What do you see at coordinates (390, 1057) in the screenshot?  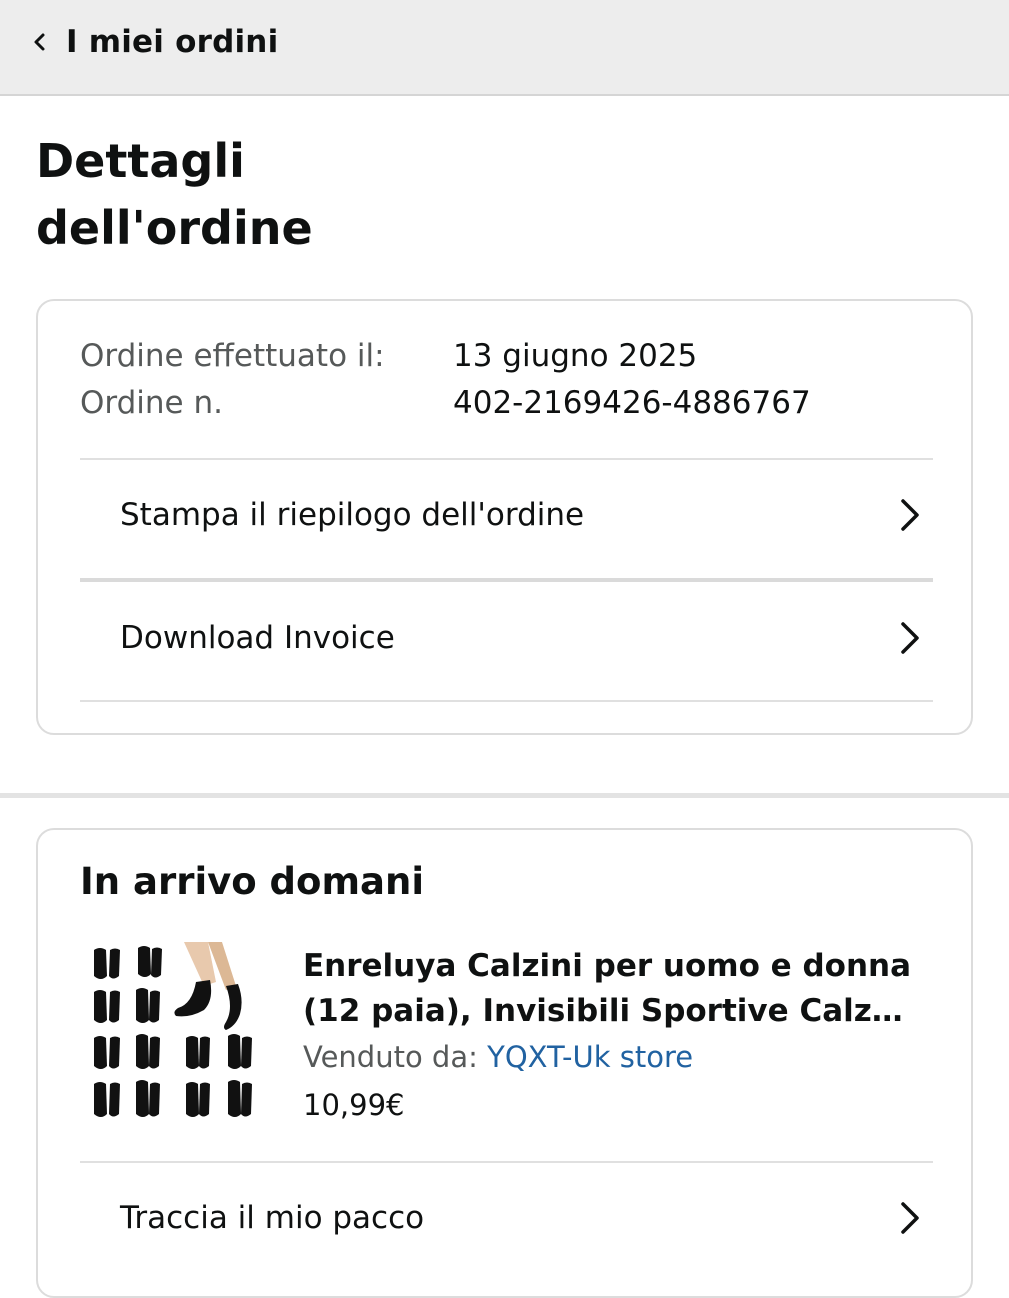 I see `seller-label: Venduto da:` at bounding box center [390, 1057].